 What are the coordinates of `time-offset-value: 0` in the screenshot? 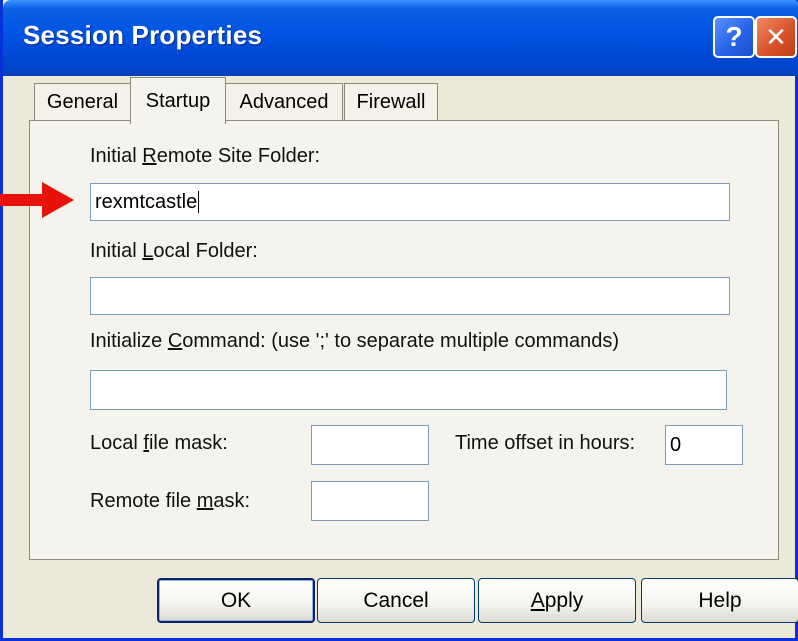 It's located at (676, 444).